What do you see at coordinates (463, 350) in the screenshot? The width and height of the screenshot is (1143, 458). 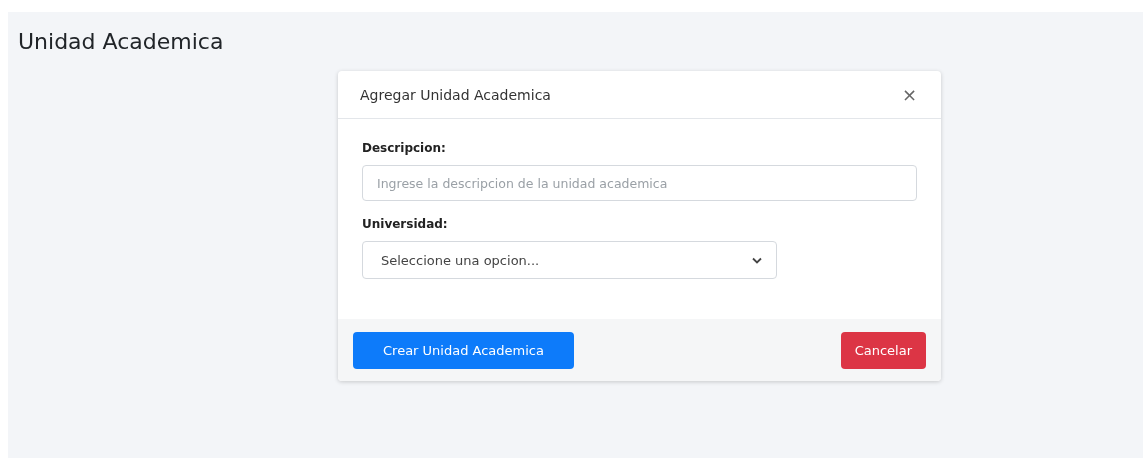 I see `create-button: Crear Unidad Academica` at bounding box center [463, 350].